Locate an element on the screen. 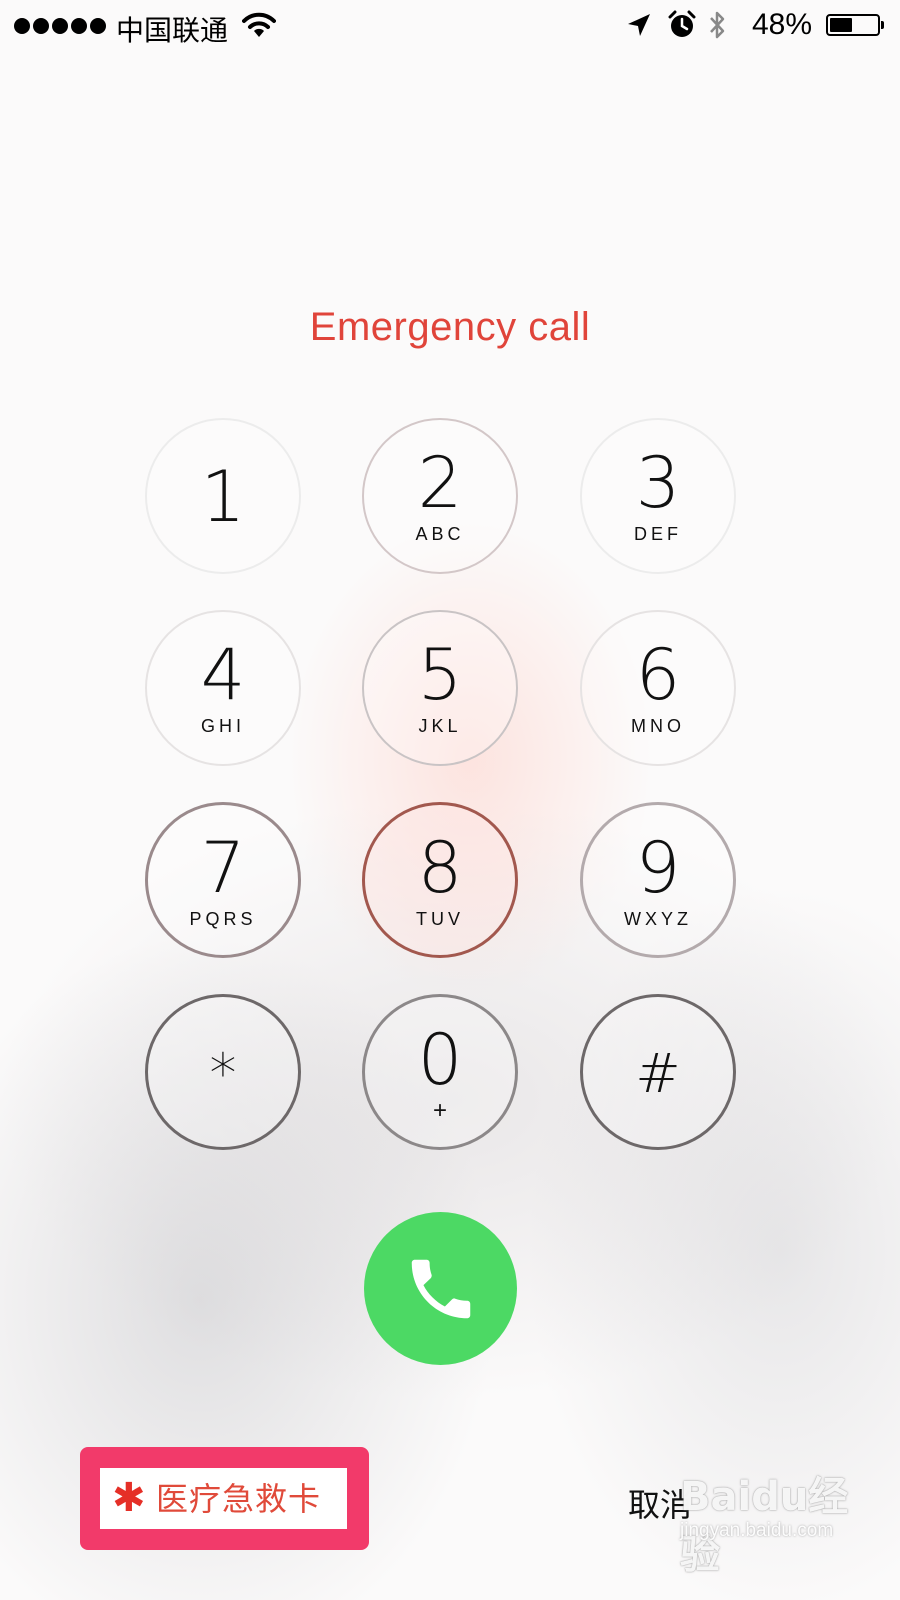  keypad-key-5: 5 JKL is located at coordinates (440, 688).